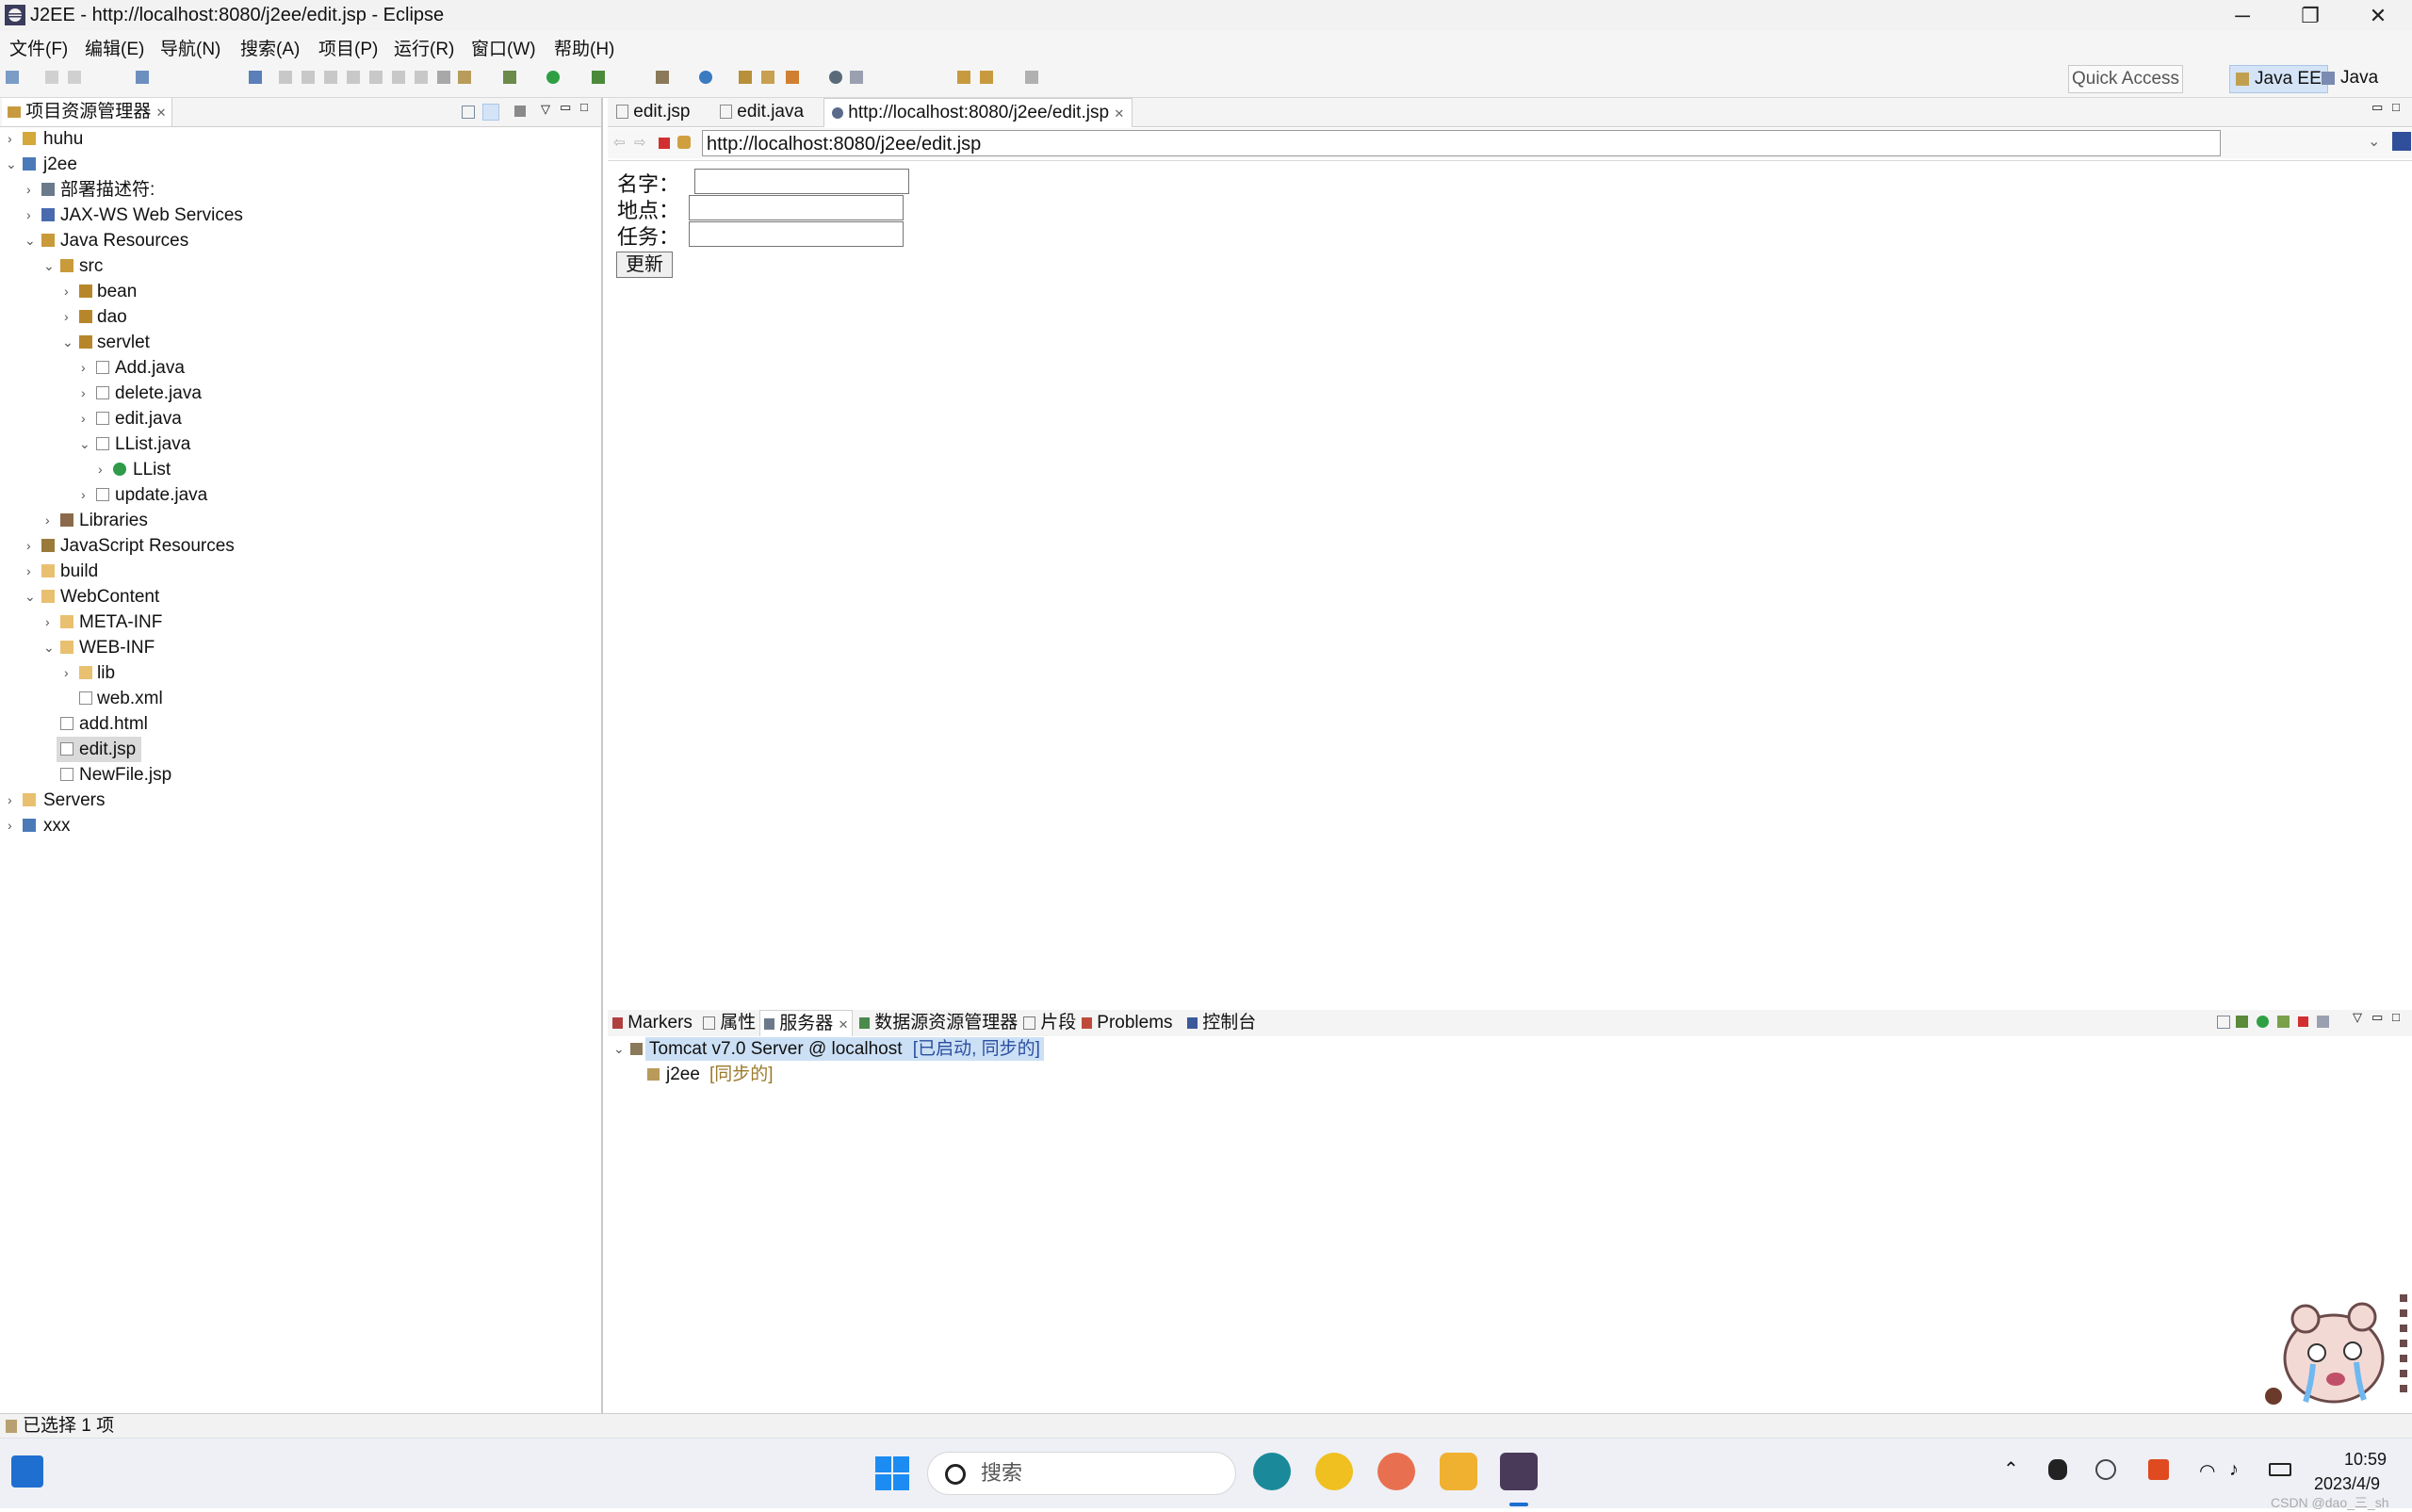 The image size is (2412, 1512). What do you see at coordinates (652, 1023) in the screenshot?
I see `tab-markers: Markers` at bounding box center [652, 1023].